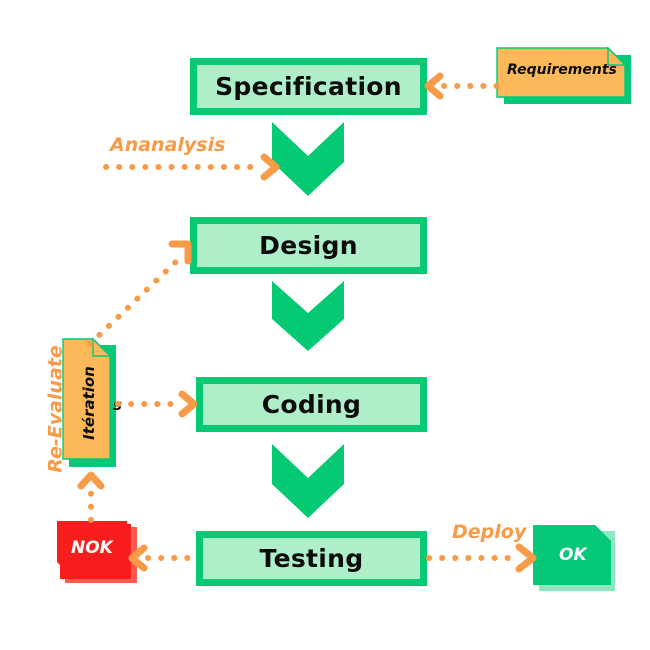 The width and height of the screenshot is (650, 650). I want to click on edge-label-re-evaluate: Re-Evaluate, so click(55, 409).